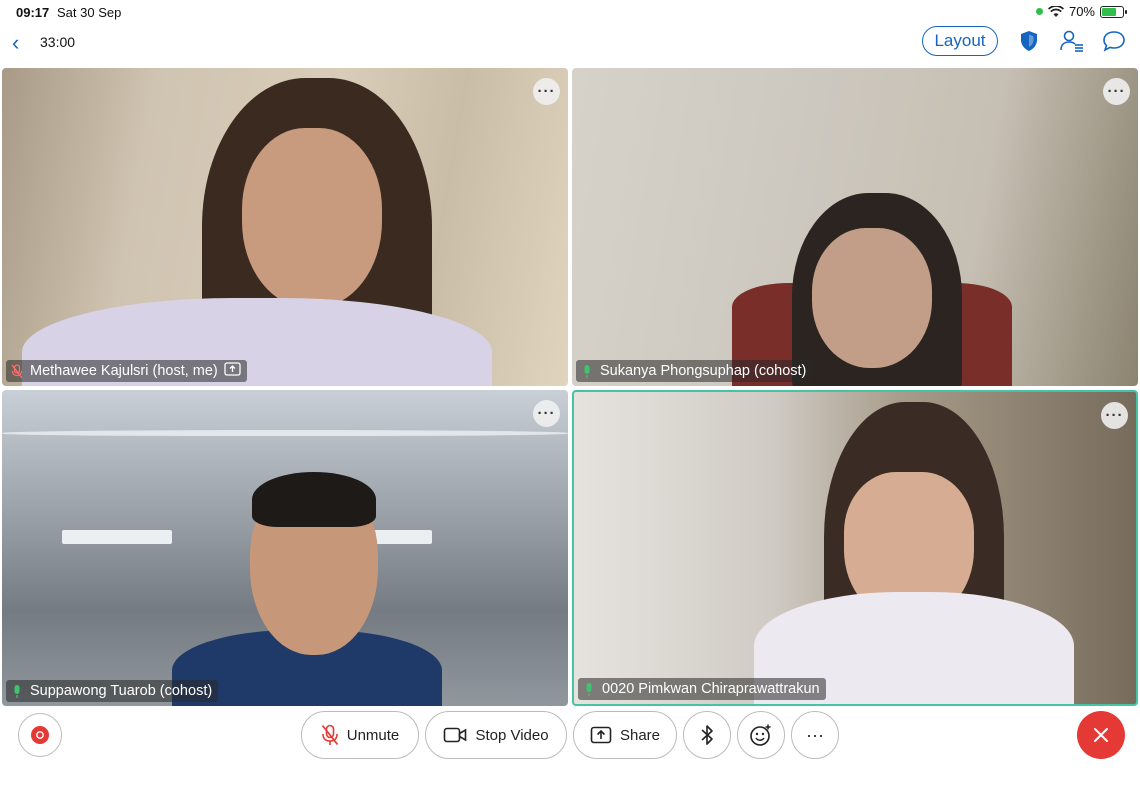 The width and height of the screenshot is (1140, 792). What do you see at coordinates (570, 12) in the screenshot?
I see `status-bar: 09:17 Sat 30 Sep 70%` at bounding box center [570, 12].